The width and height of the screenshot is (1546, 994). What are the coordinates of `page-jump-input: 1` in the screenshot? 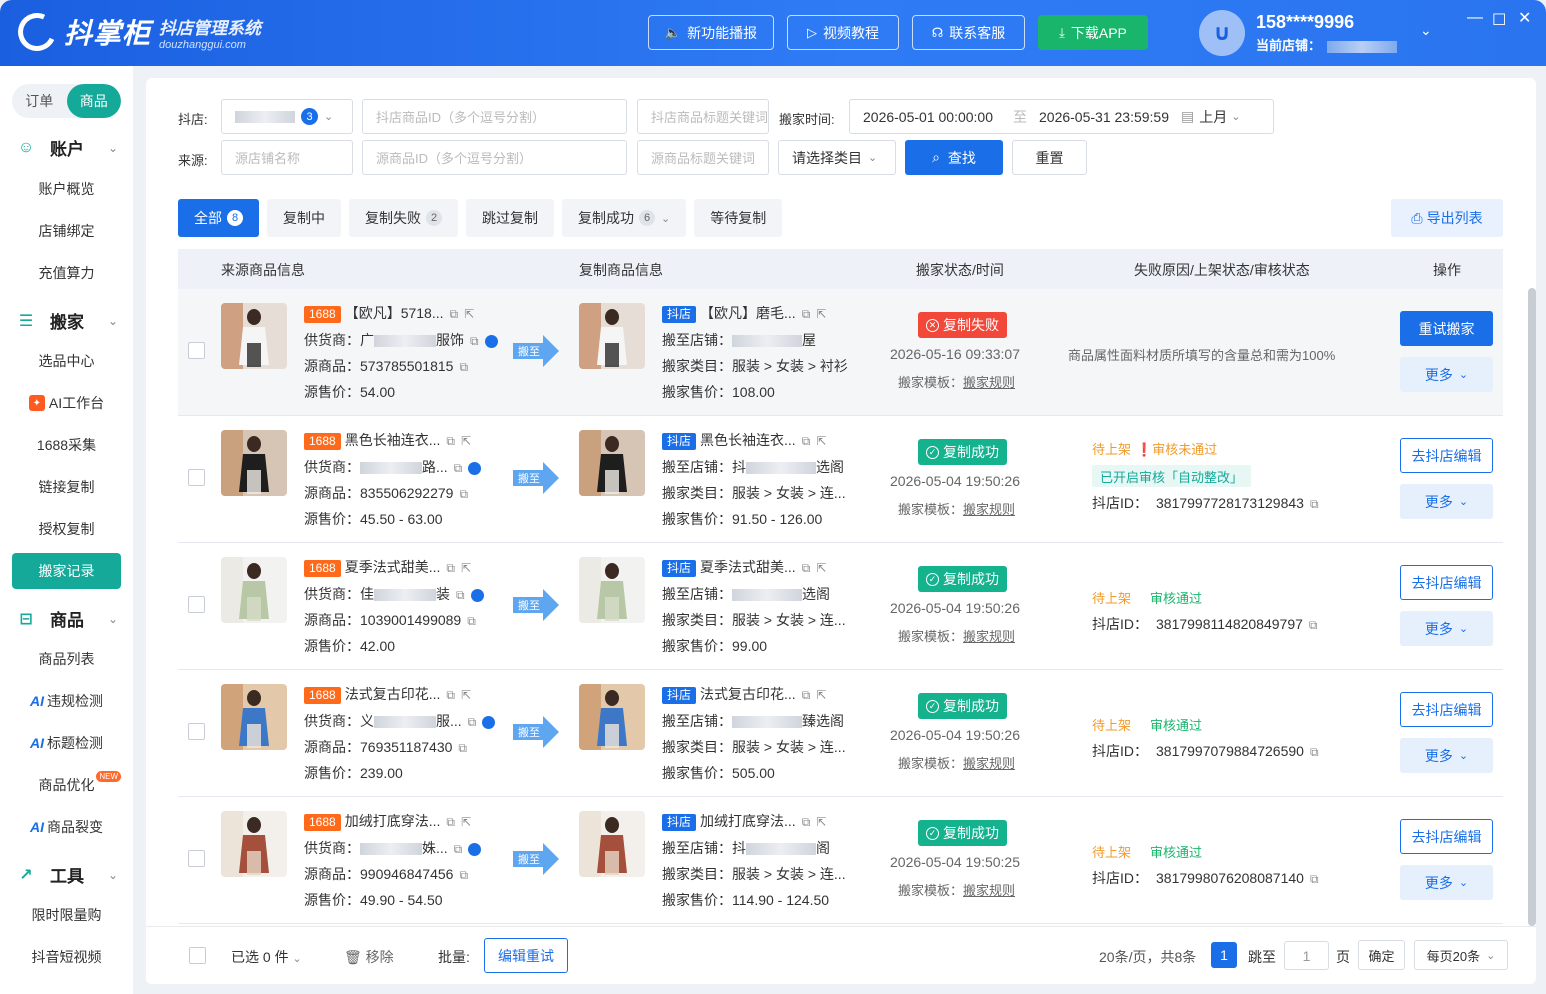 It's located at (1306, 955).